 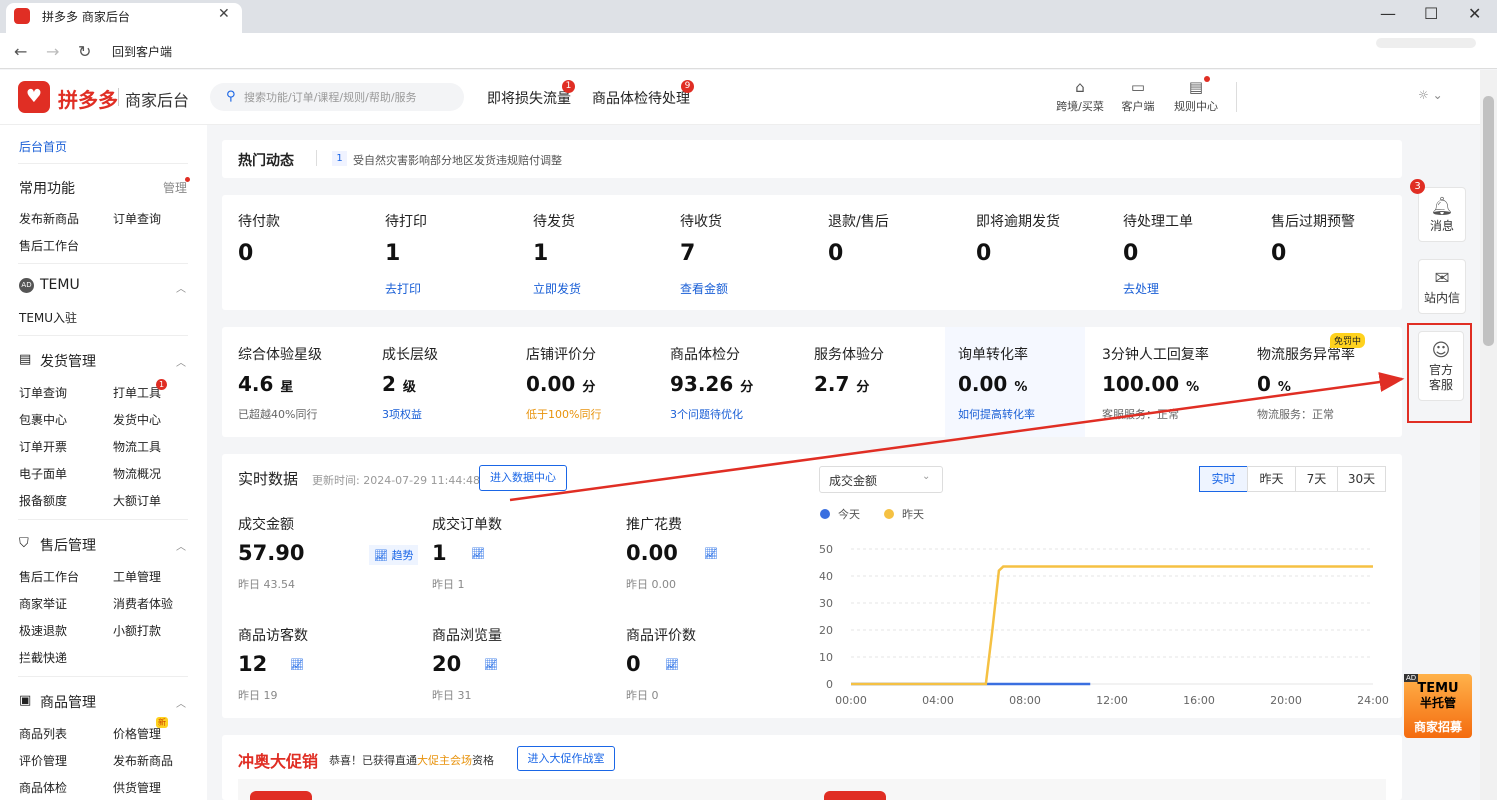 I want to click on temu-ad-line1: TEMU, so click(x=1438, y=688).